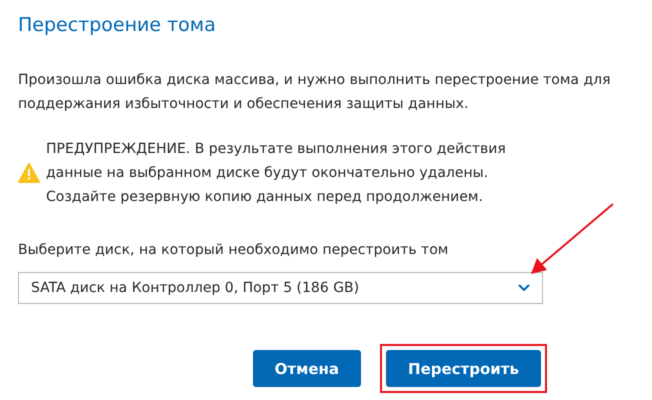 The image size is (652, 400). What do you see at coordinates (315, 92) in the screenshot?
I see `description-text: Произошла ошибка диска массива, и нужно выполнить перестроение тома для поддержания избыточности и обеспечения защиты данных.` at bounding box center [315, 92].